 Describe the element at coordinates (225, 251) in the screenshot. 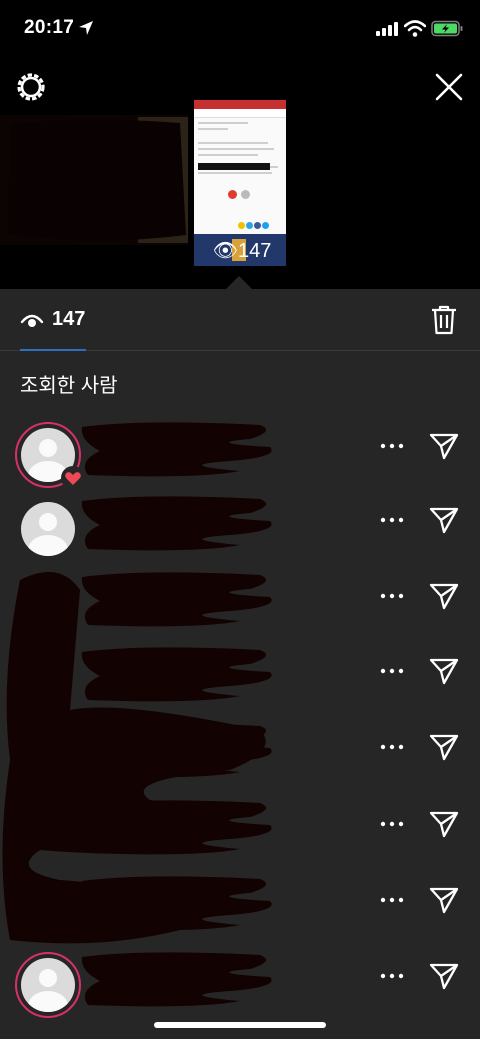

I see `eye-icon: 👁` at that location.